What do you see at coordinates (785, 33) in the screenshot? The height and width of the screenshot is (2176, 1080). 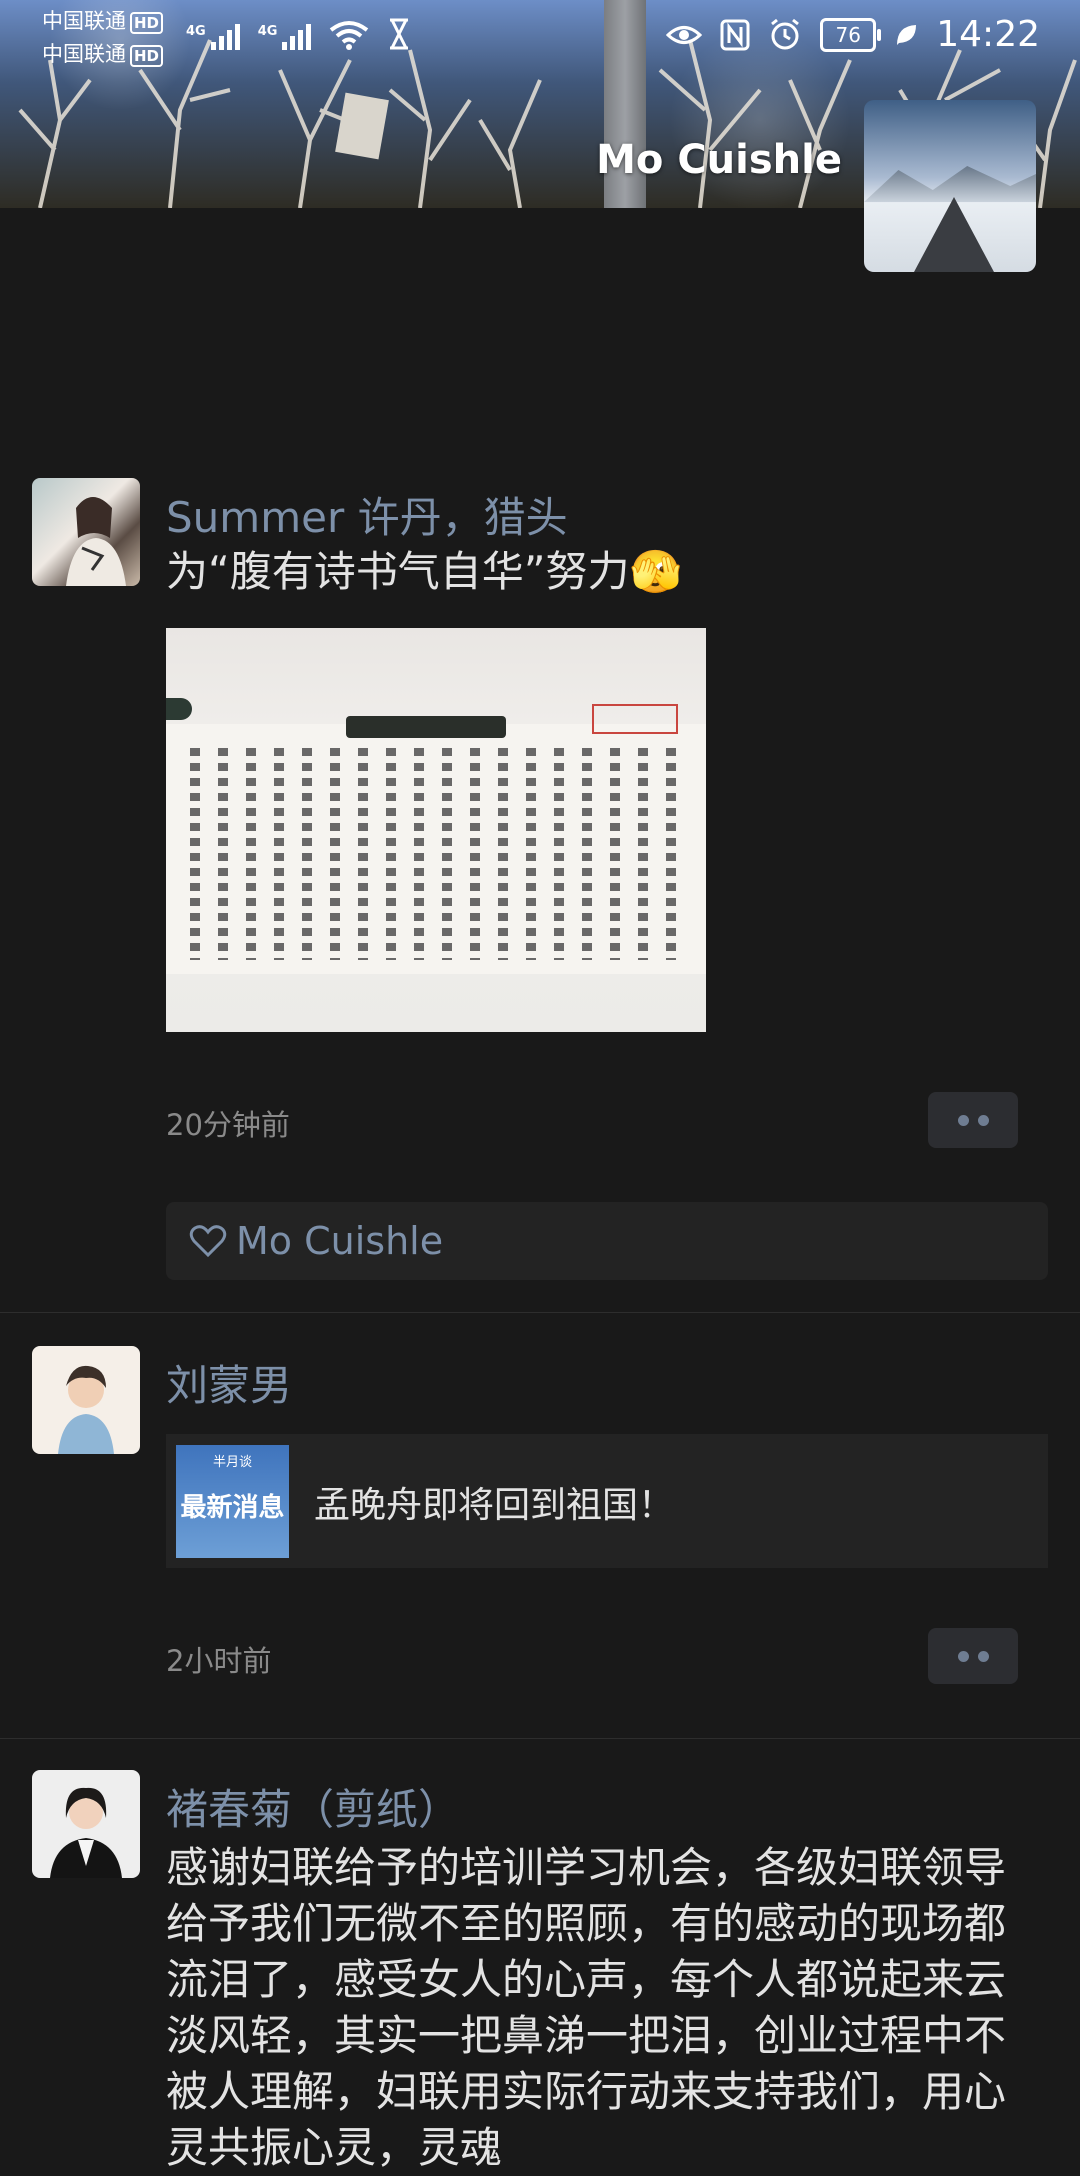 I see `alarm-icon` at bounding box center [785, 33].